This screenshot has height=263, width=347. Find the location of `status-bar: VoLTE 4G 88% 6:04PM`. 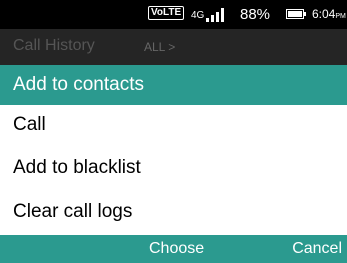

status-bar: VoLTE 4G 88% 6:04PM is located at coordinates (173, 14).